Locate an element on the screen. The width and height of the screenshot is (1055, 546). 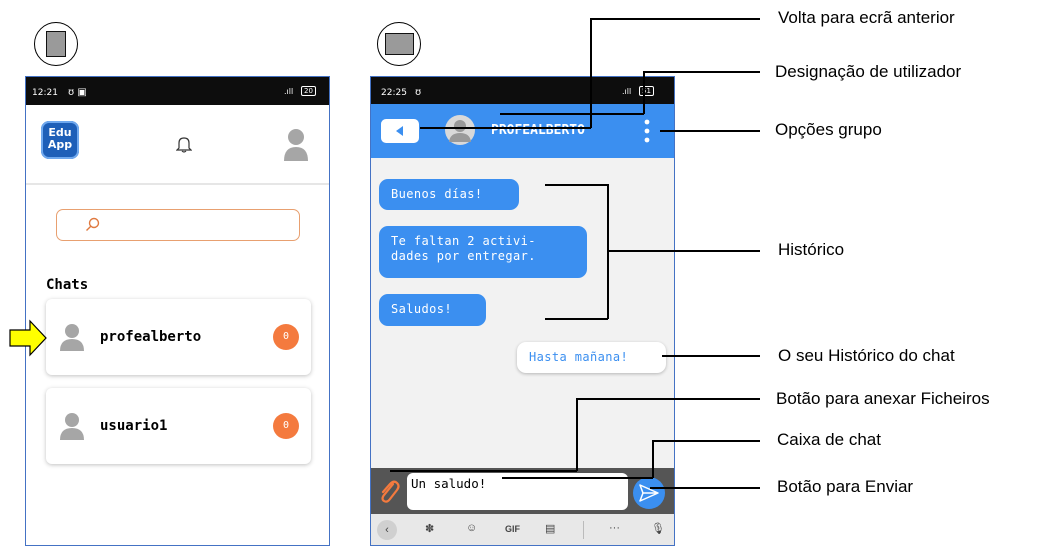
pointer-arrow-icon is located at coordinates (28, 338).